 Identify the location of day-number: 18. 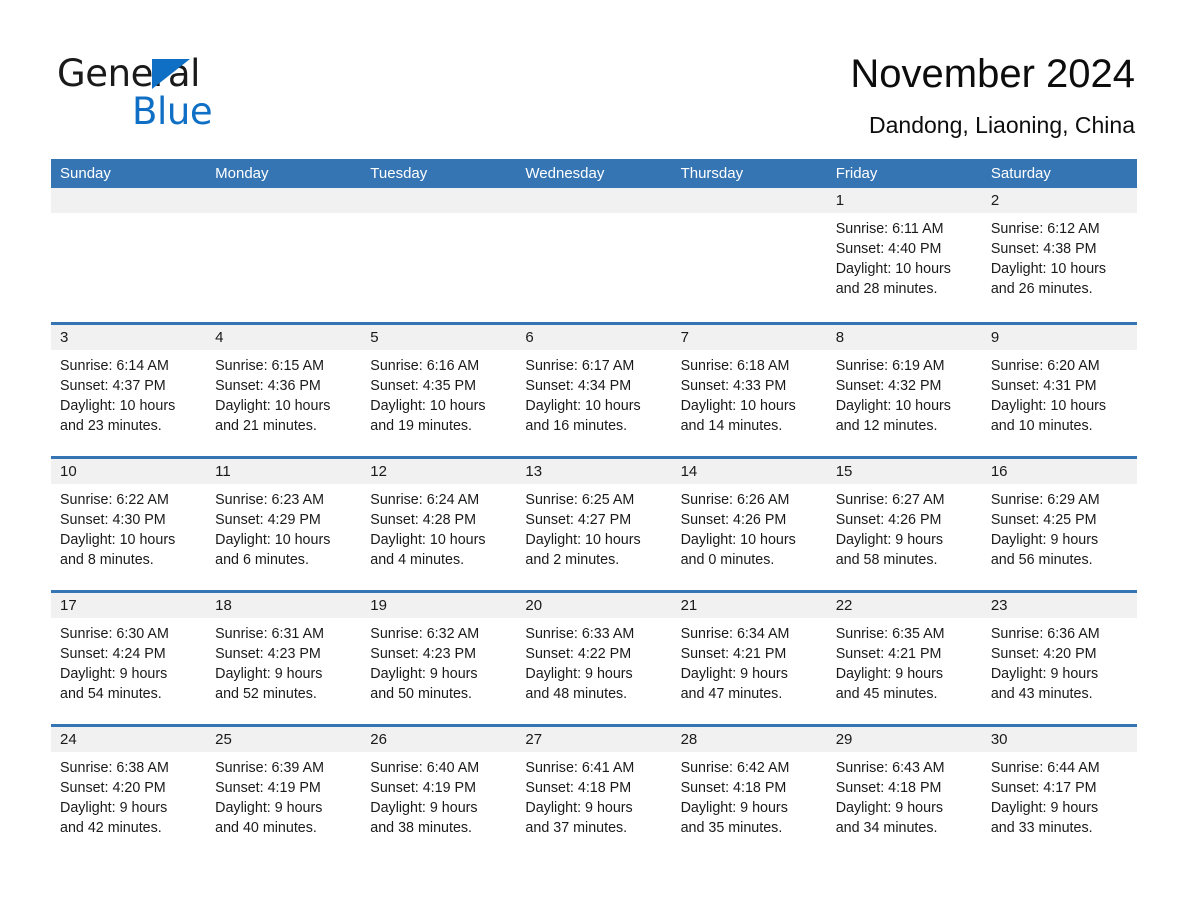
(284, 605).